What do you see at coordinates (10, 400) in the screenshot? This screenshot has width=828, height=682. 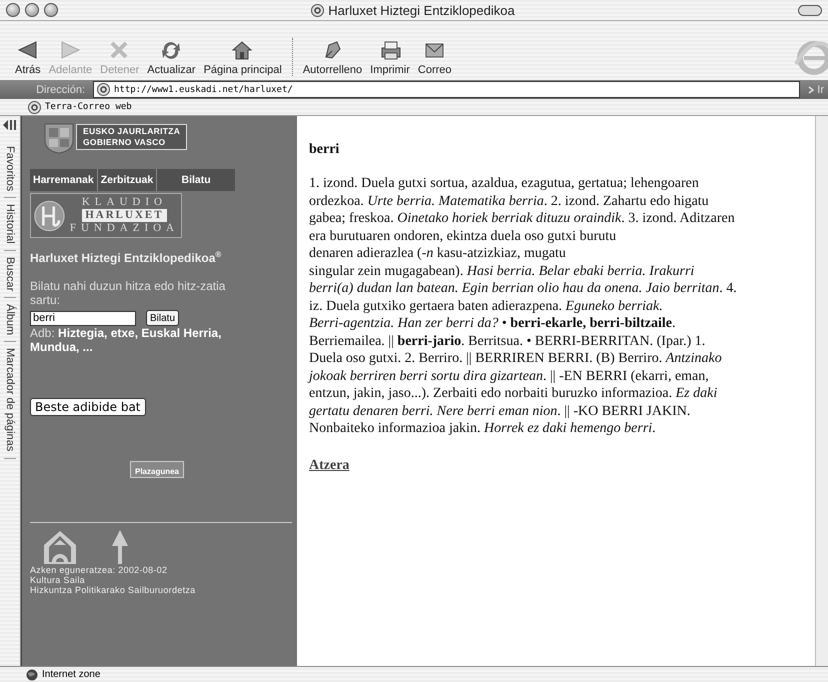 I see `sidebar-tab: Marcador de páginas` at bounding box center [10, 400].